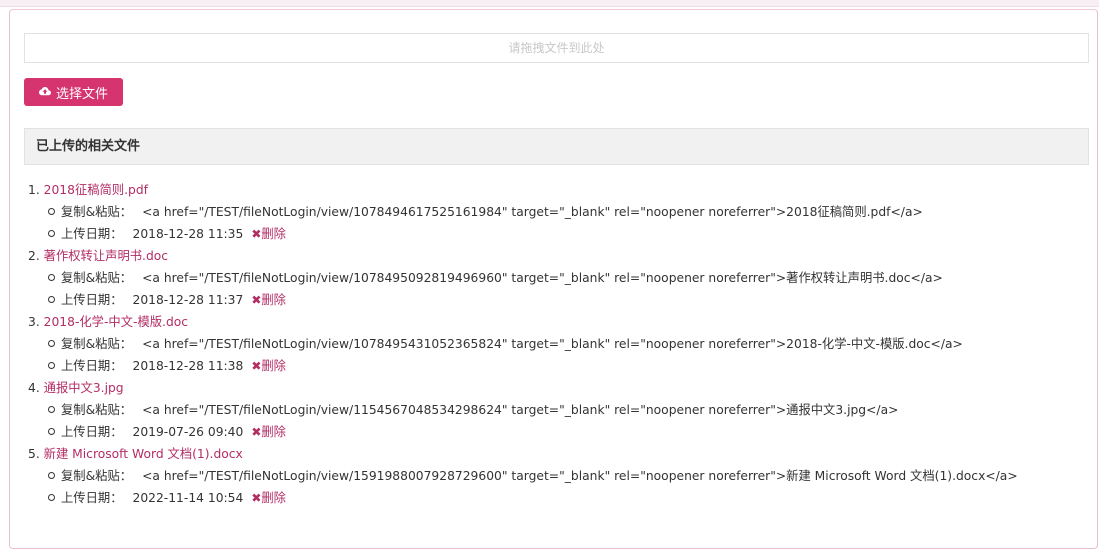 The width and height of the screenshot is (1099, 549). What do you see at coordinates (188, 366) in the screenshot?
I see `upload-date-value: 2018-12-28 11:38` at bounding box center [188, 366].